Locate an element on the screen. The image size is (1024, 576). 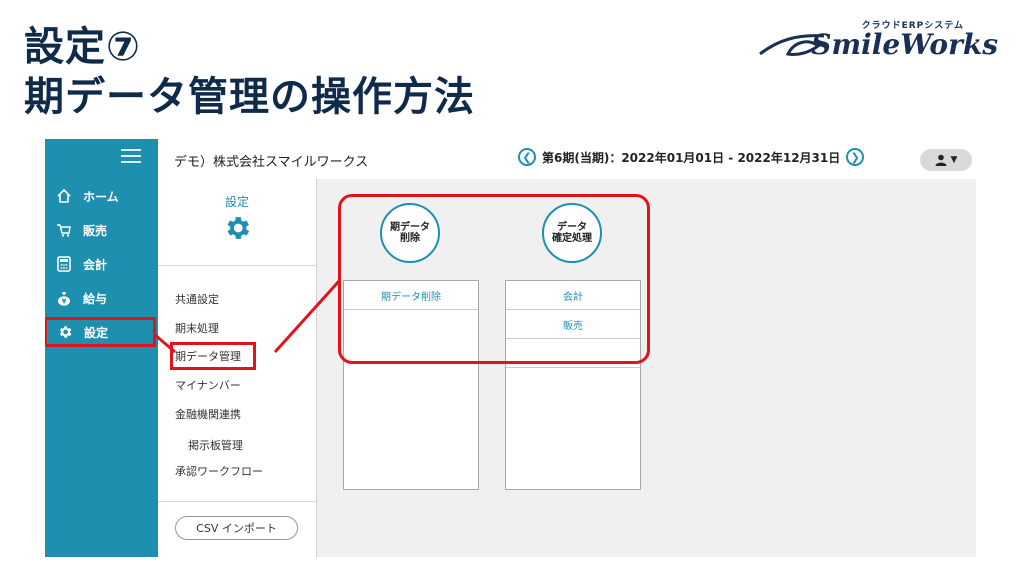
subnav-item-period-data: 期データ管理 is located at coordinates (213, 356).